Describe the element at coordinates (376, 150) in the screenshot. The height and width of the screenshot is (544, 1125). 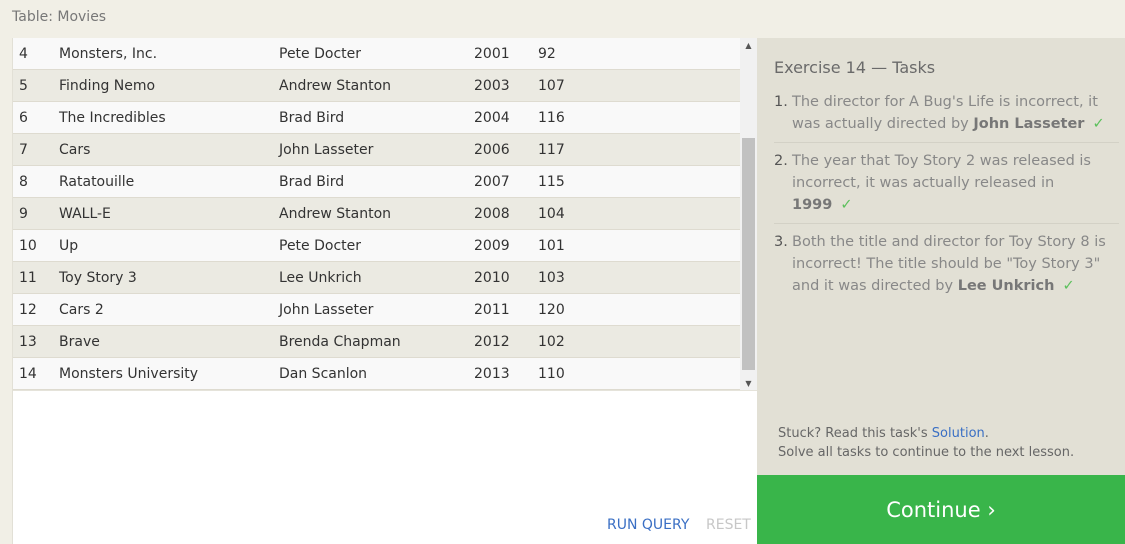
I see `table-row: 7 Cars John Lasseter 2006 117` at that location.